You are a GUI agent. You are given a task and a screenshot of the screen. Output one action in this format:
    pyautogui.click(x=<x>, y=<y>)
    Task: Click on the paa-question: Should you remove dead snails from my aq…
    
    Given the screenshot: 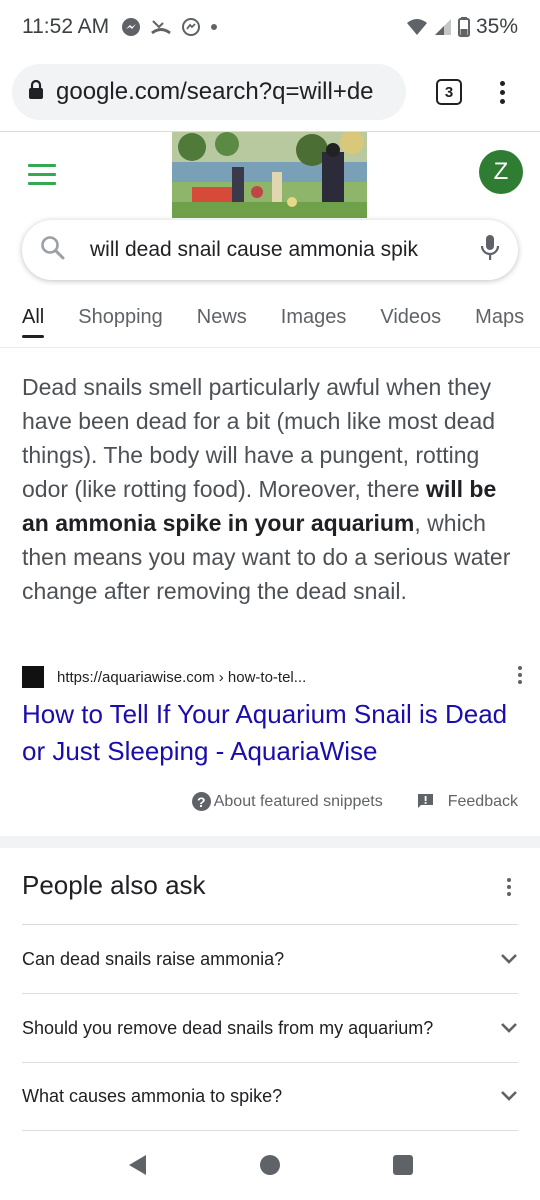 What is the action you would take?
    pyautogui.click(x=270, y=1027)
    